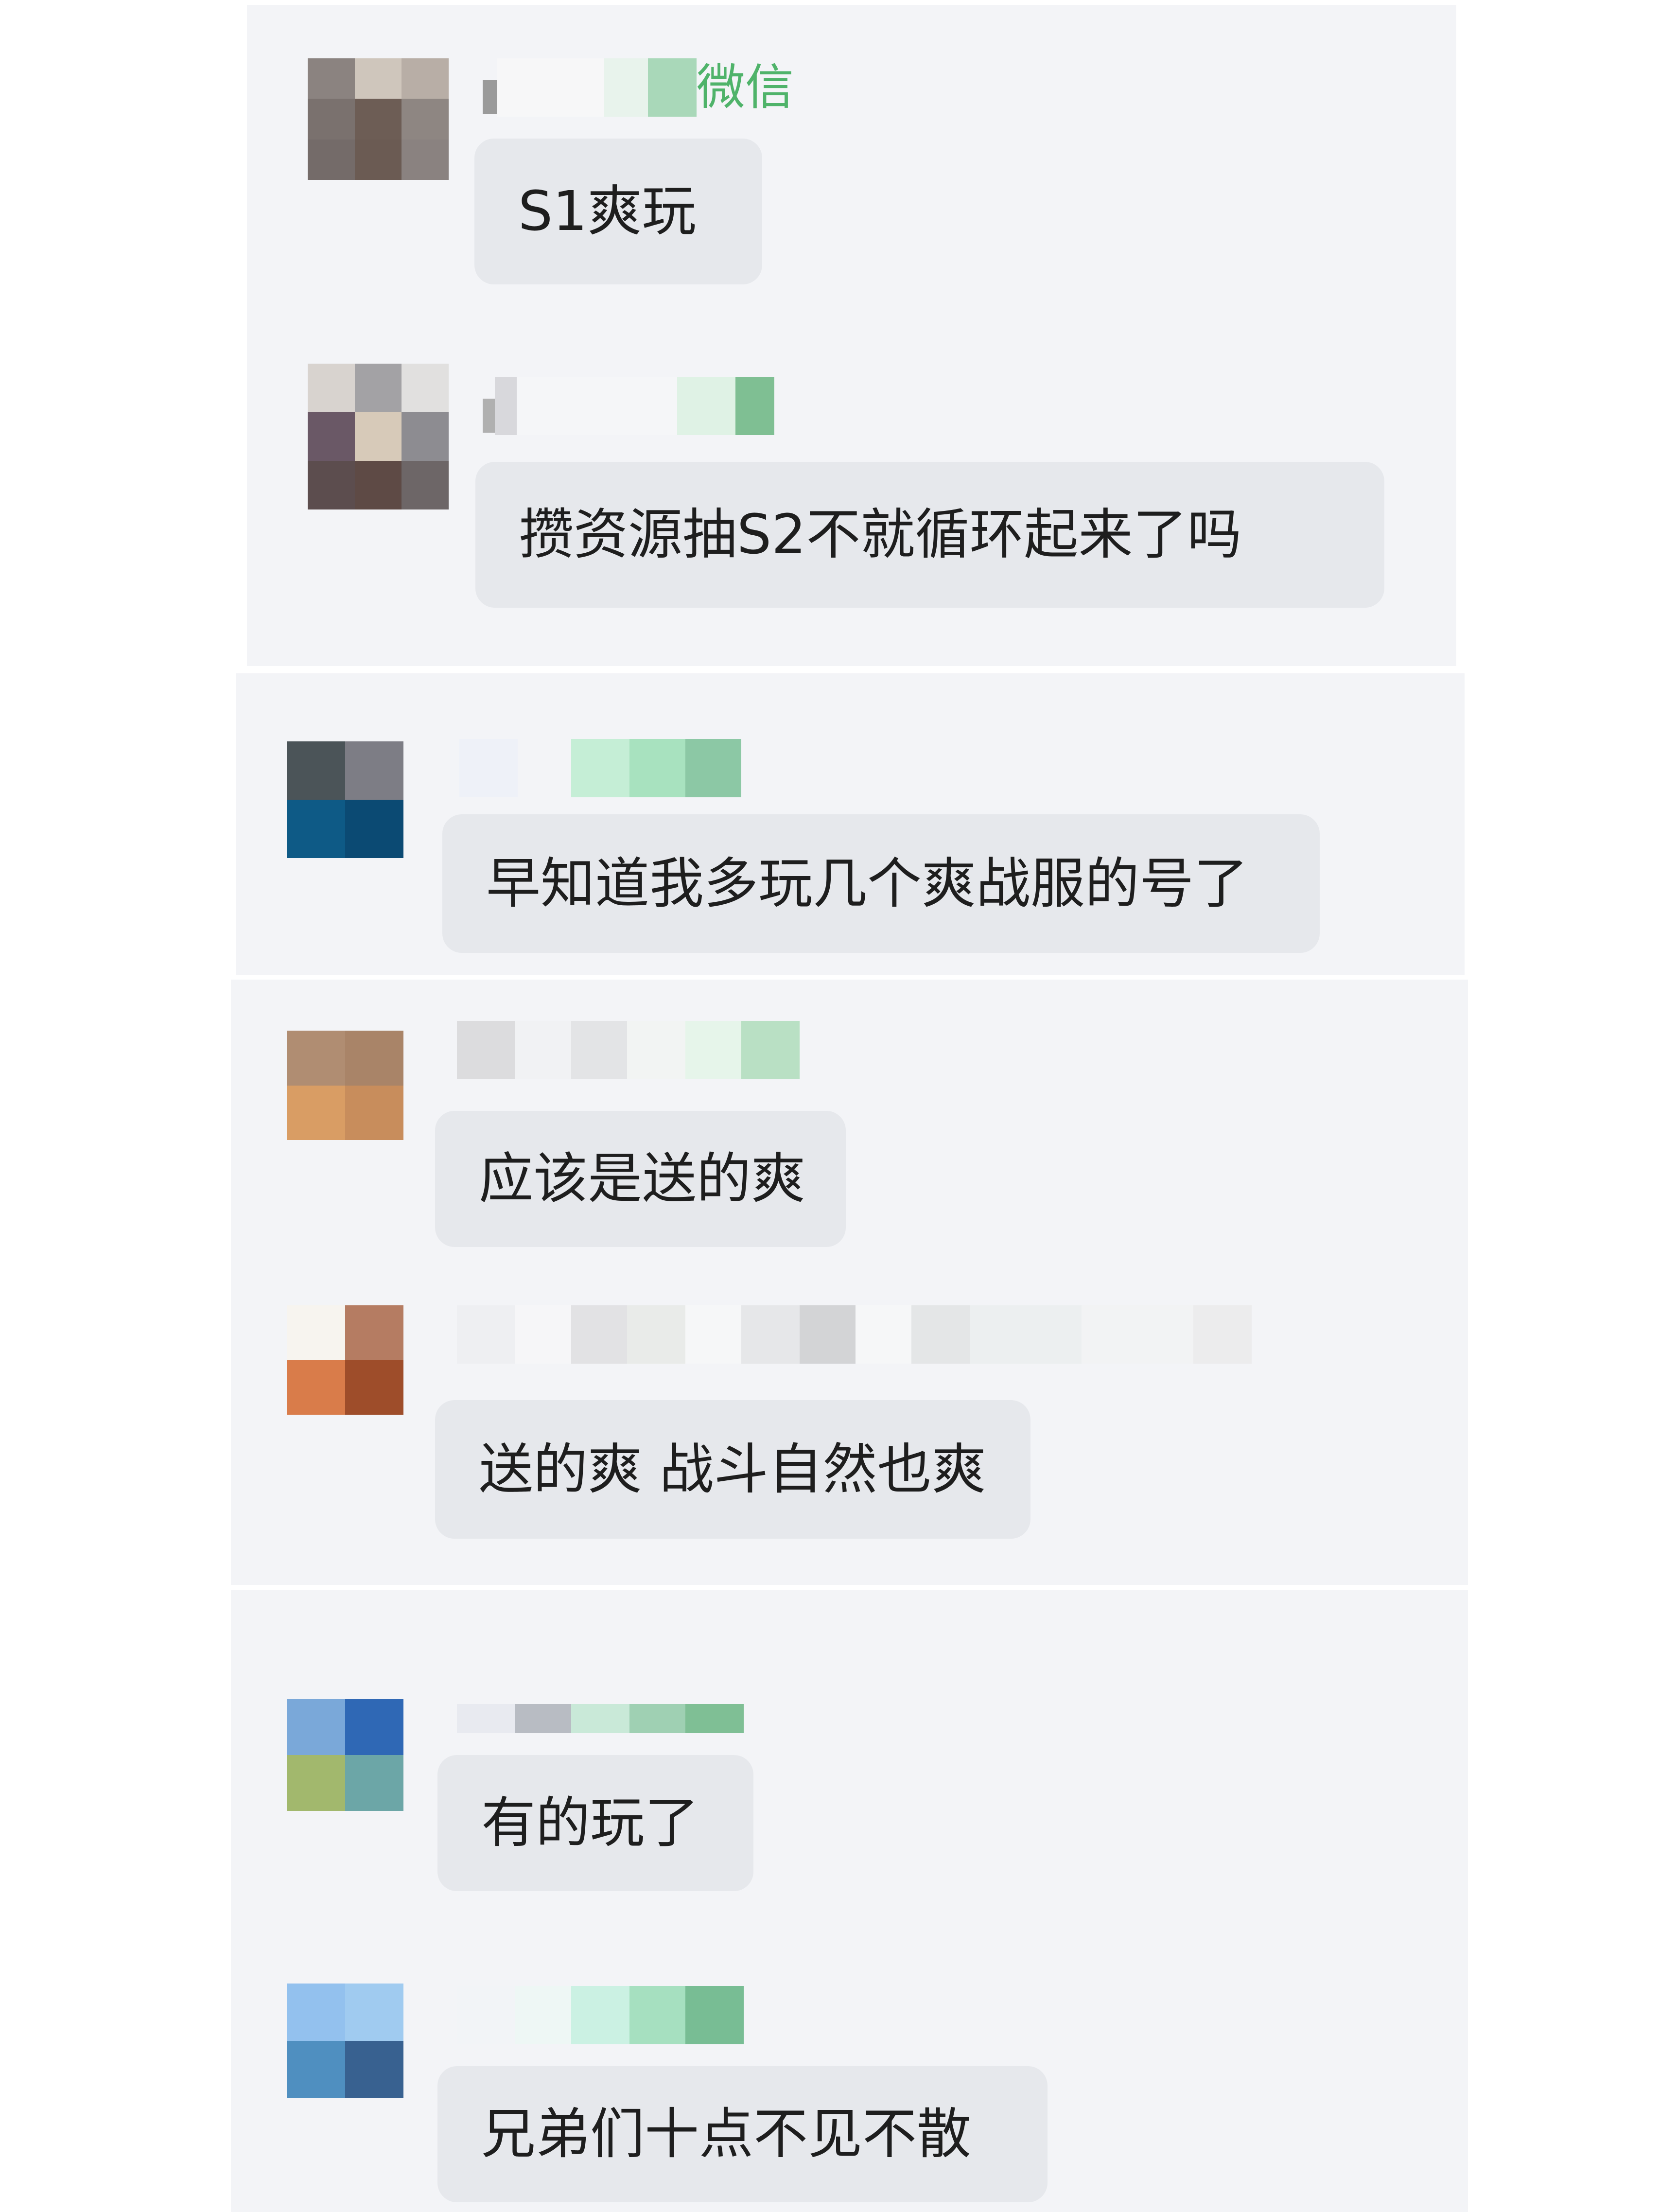 Image resolution: width=1659 pixels, height=2212 pixels. I want to click on comment-bubble: 兄弟们十点不见不散, so click(742, 2134).